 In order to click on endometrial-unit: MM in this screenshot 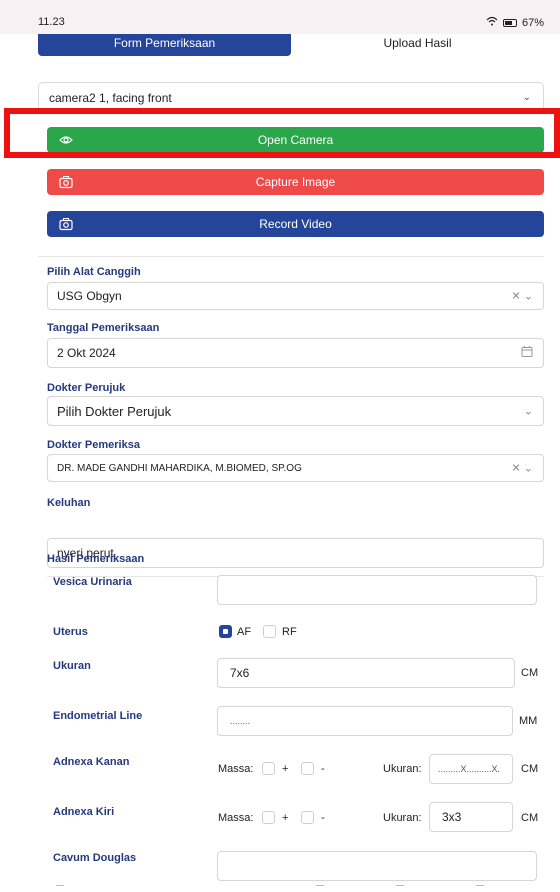, I will do `click(528, 721)`.